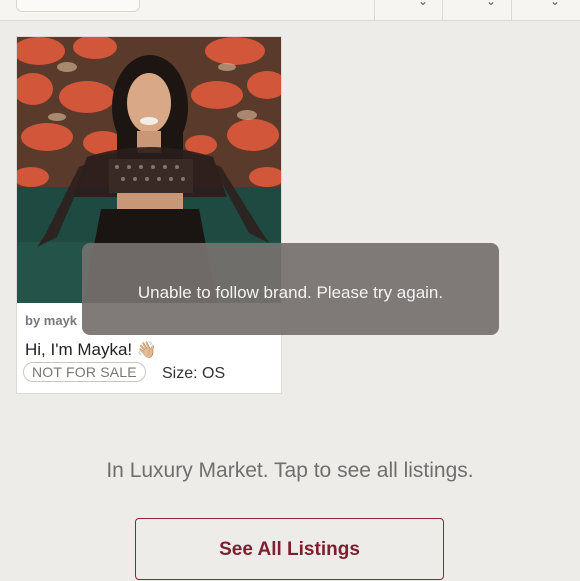 Image resolution: width=580 pixels, height=581 pixels. What do you see at coordinates (146, 350) in the screenshot?
I see `waving-hand-icon: 👋🏼` at bounding box center [146, 350].